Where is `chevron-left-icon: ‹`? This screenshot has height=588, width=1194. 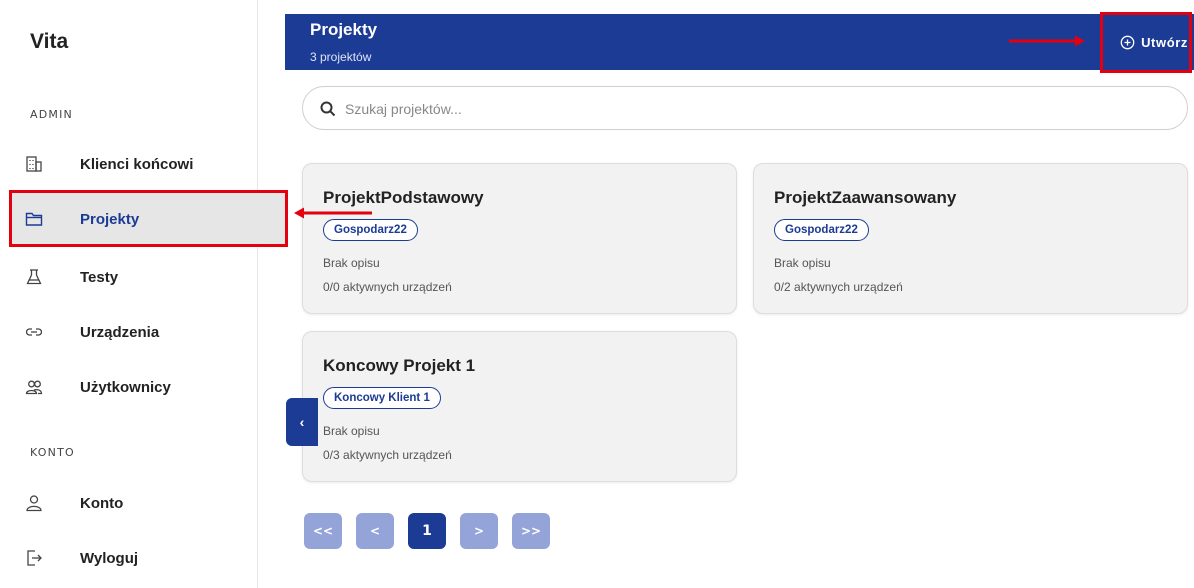
chevron-left-icon: ‹ is located at coordinates (302, 422).